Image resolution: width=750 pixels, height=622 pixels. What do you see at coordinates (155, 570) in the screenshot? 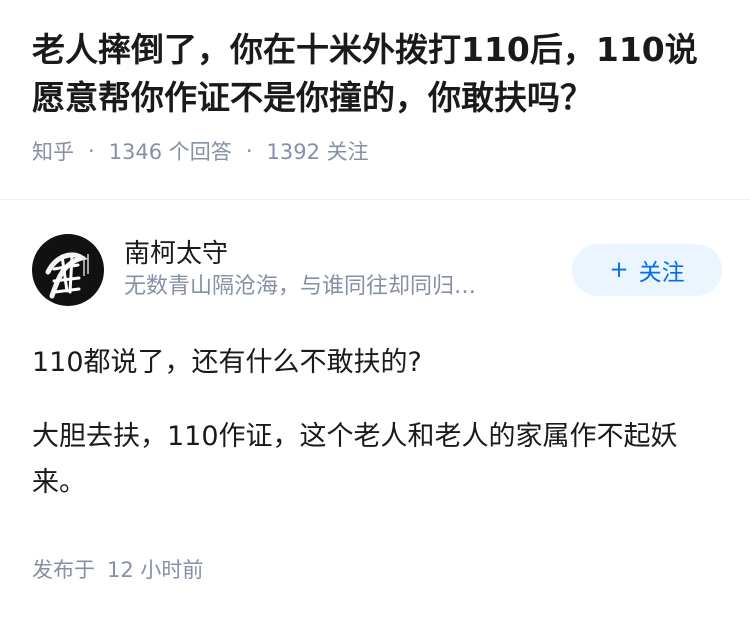
I see `time-value: 12 小时前` at bounding box center [155, 570].